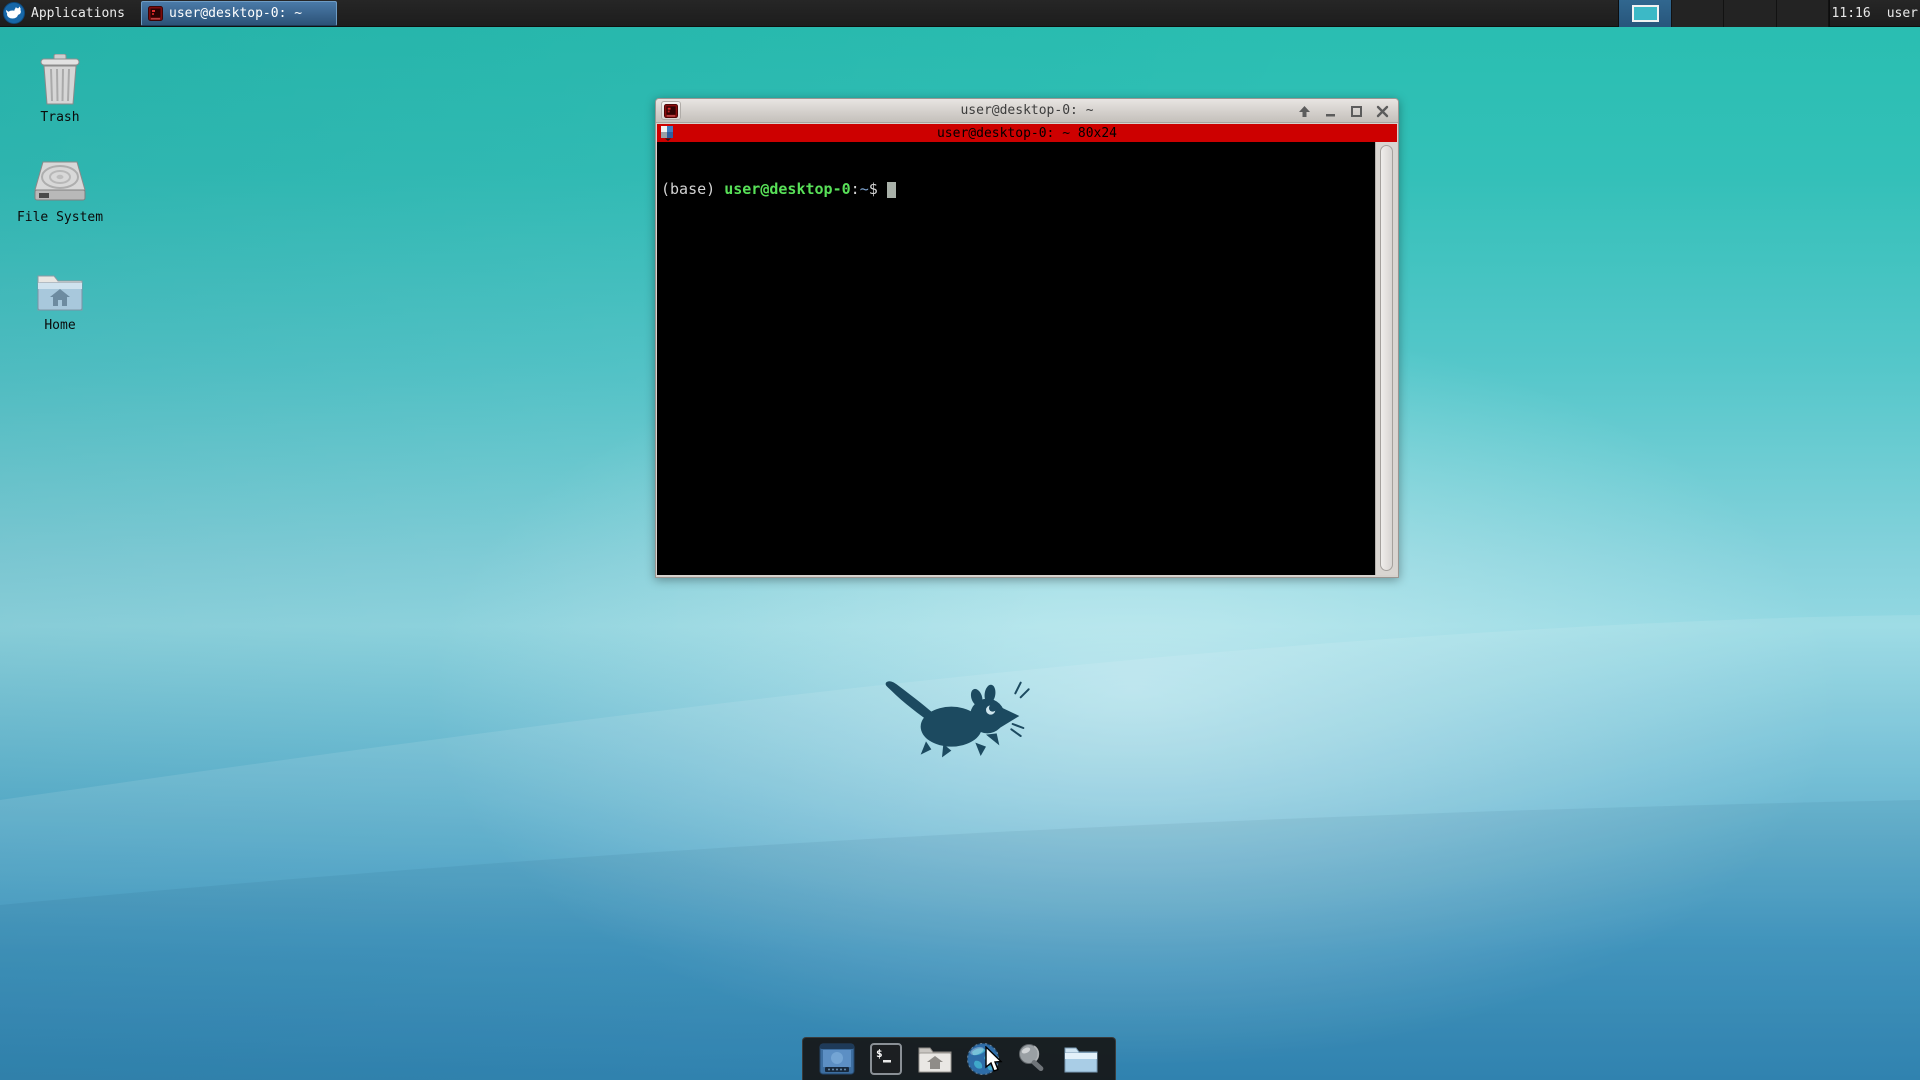 The height and width of the screenshot is (1080, 1920). I want to click on xterm-tab-title: user@desktop-0: ~ 80x24, so click(1026, 133).